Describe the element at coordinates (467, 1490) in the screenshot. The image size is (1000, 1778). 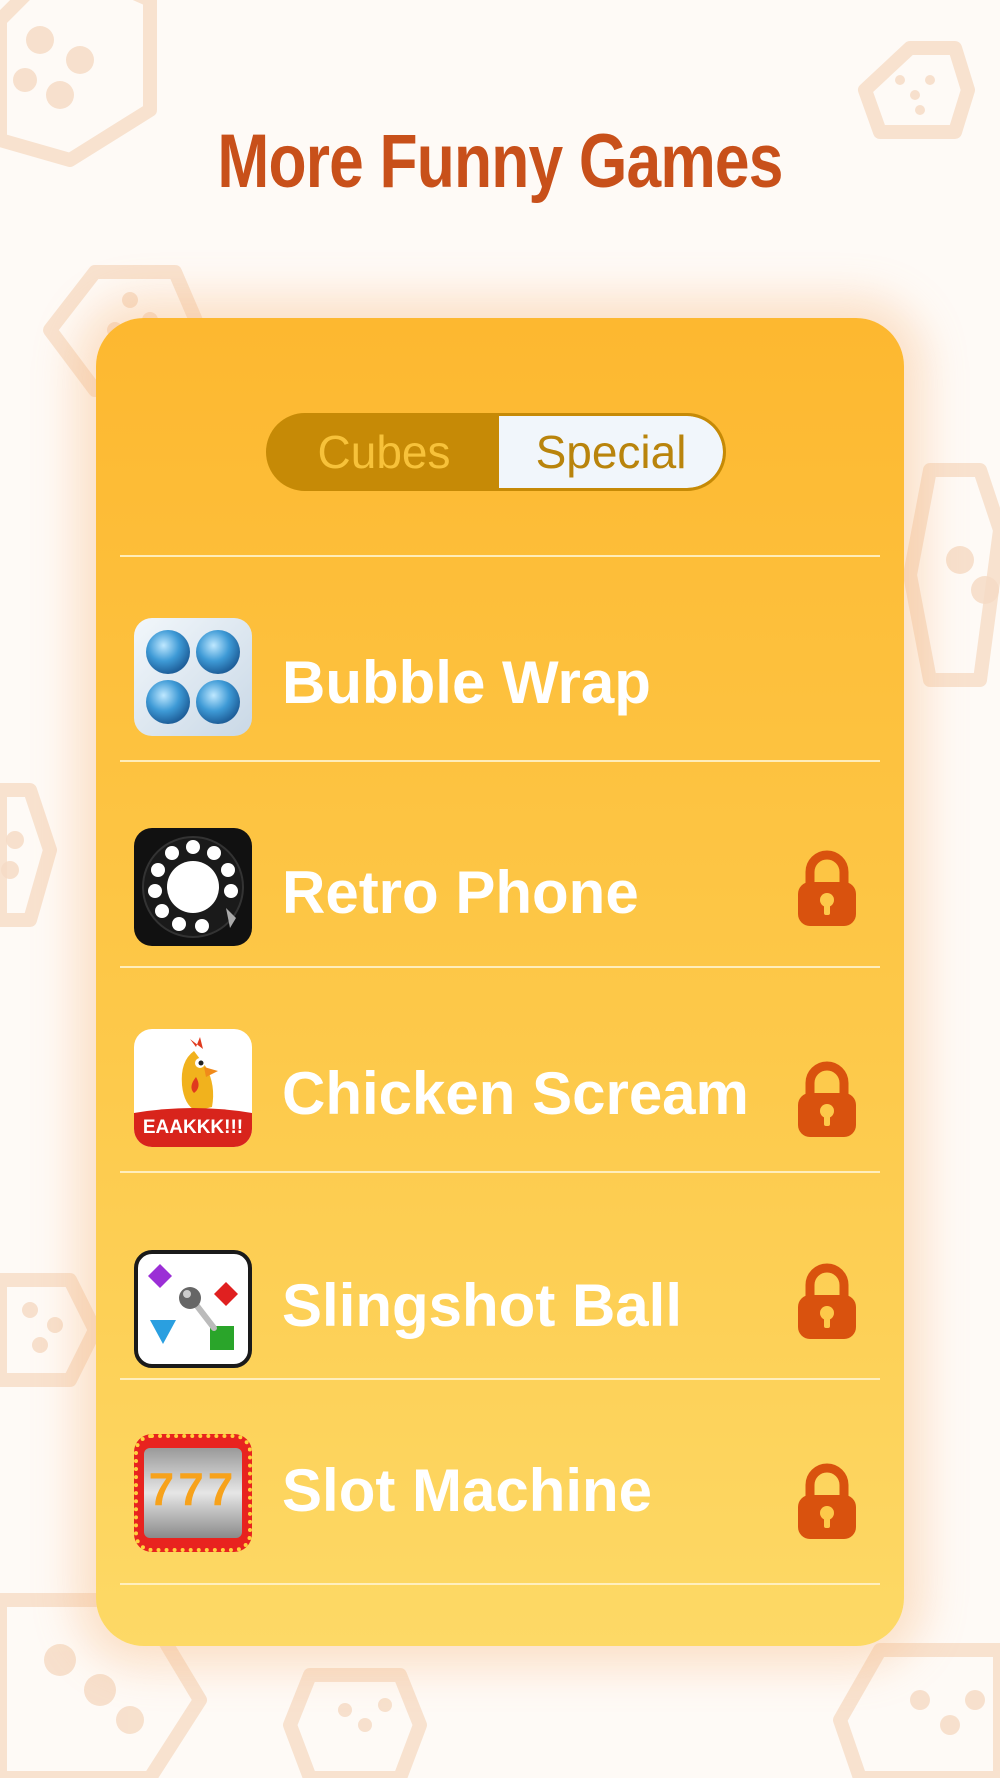
I see `game-name: Slot Machine` at that location.